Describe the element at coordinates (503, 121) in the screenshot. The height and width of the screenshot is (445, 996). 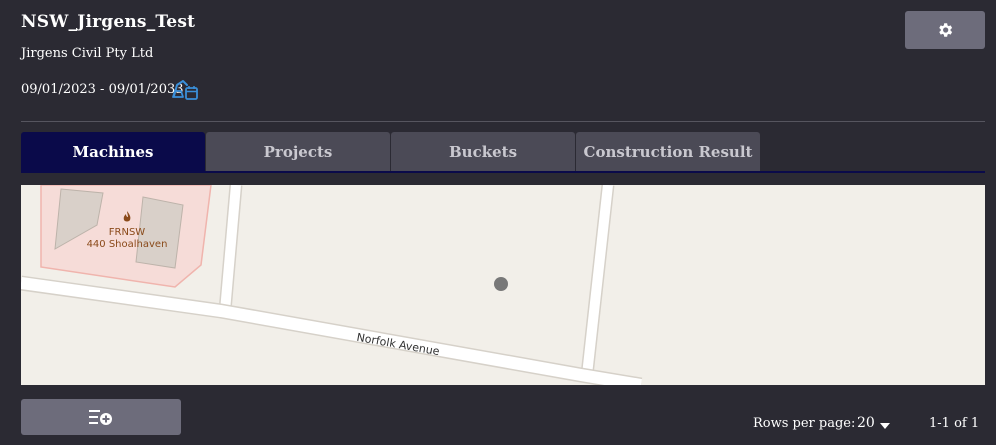
I see `header-divider` at that location.